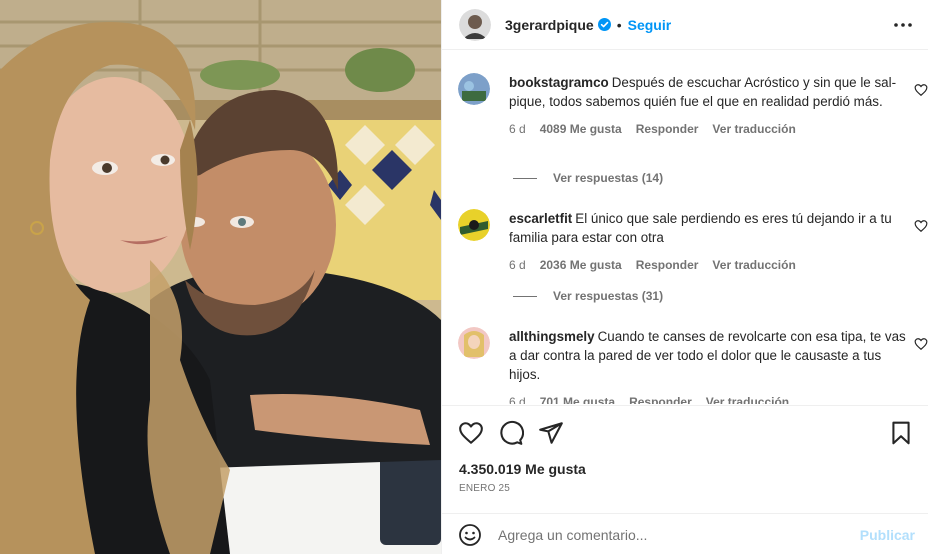 Image resolution: width=928 pixels, height=554 pixels. I want to click on view-replies-label: Ver respuestas (14), so click(608, 178).